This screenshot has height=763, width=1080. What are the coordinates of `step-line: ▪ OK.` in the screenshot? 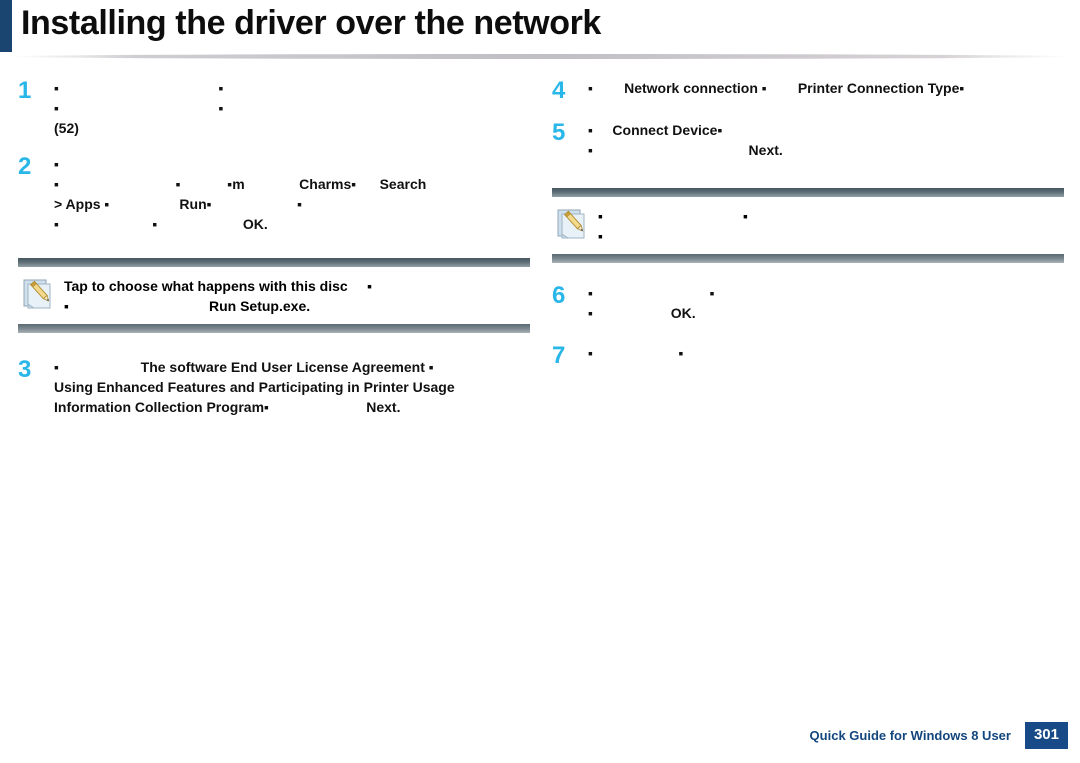 It's located at (642, 313).